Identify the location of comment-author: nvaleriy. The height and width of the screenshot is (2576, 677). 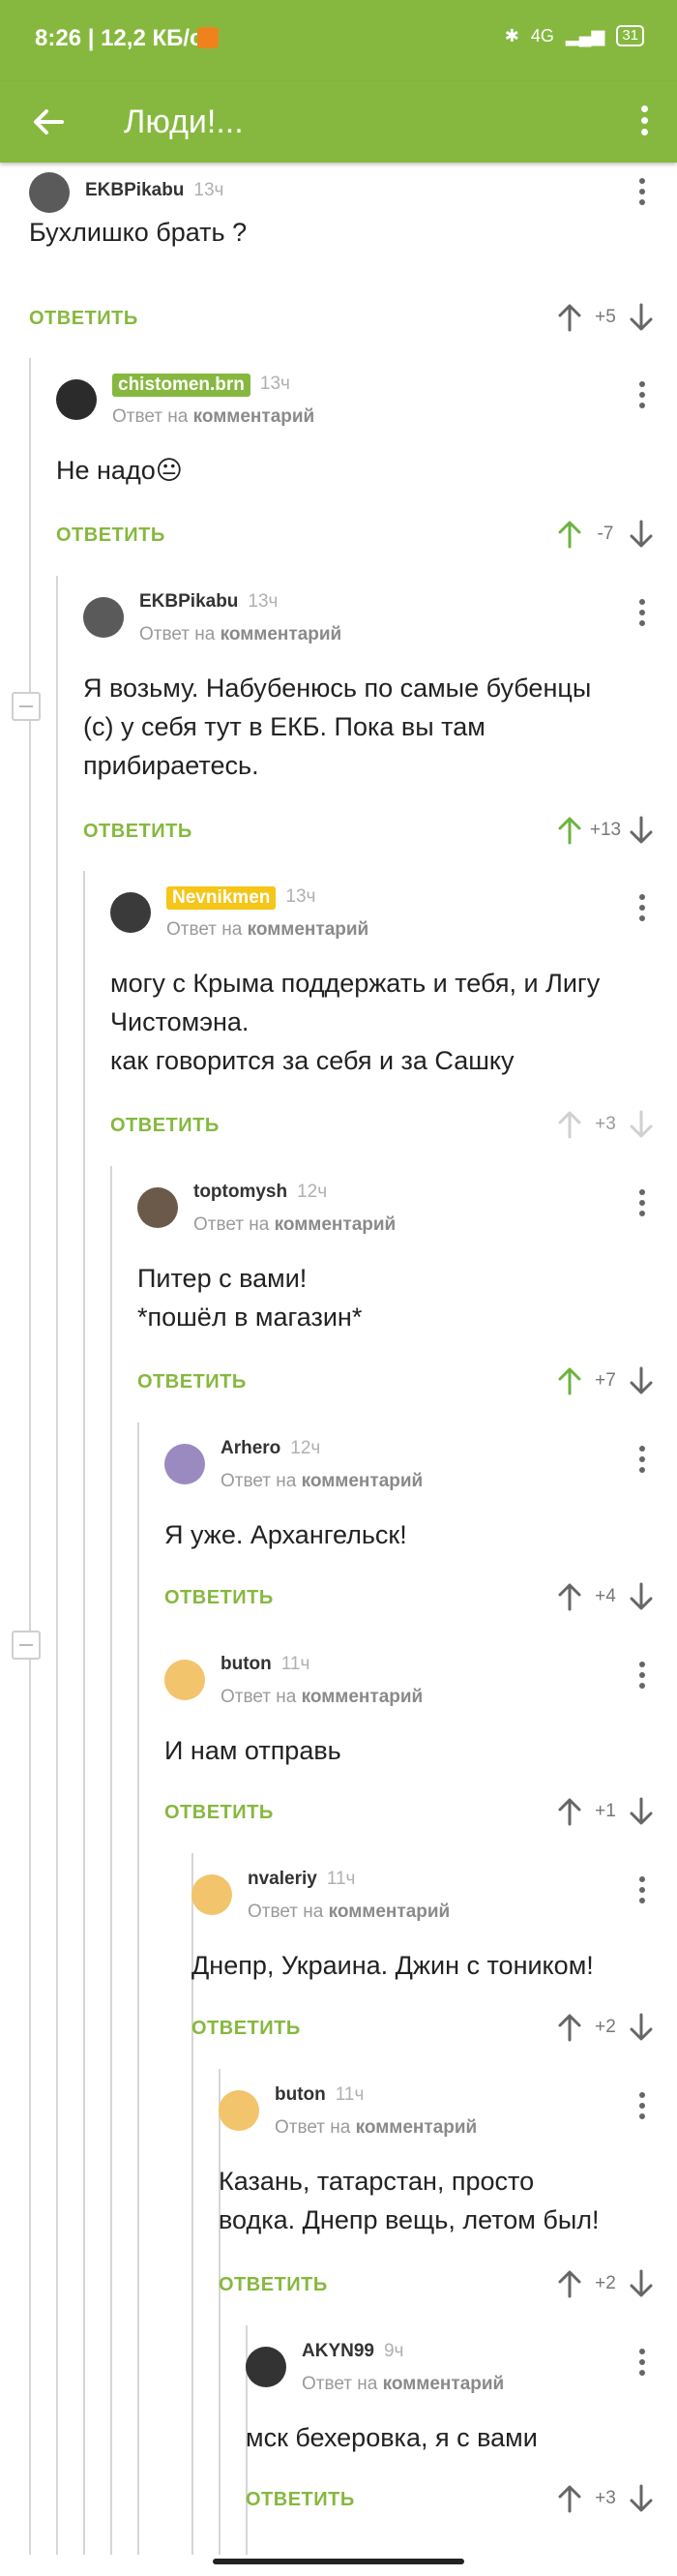
(282, 1879).